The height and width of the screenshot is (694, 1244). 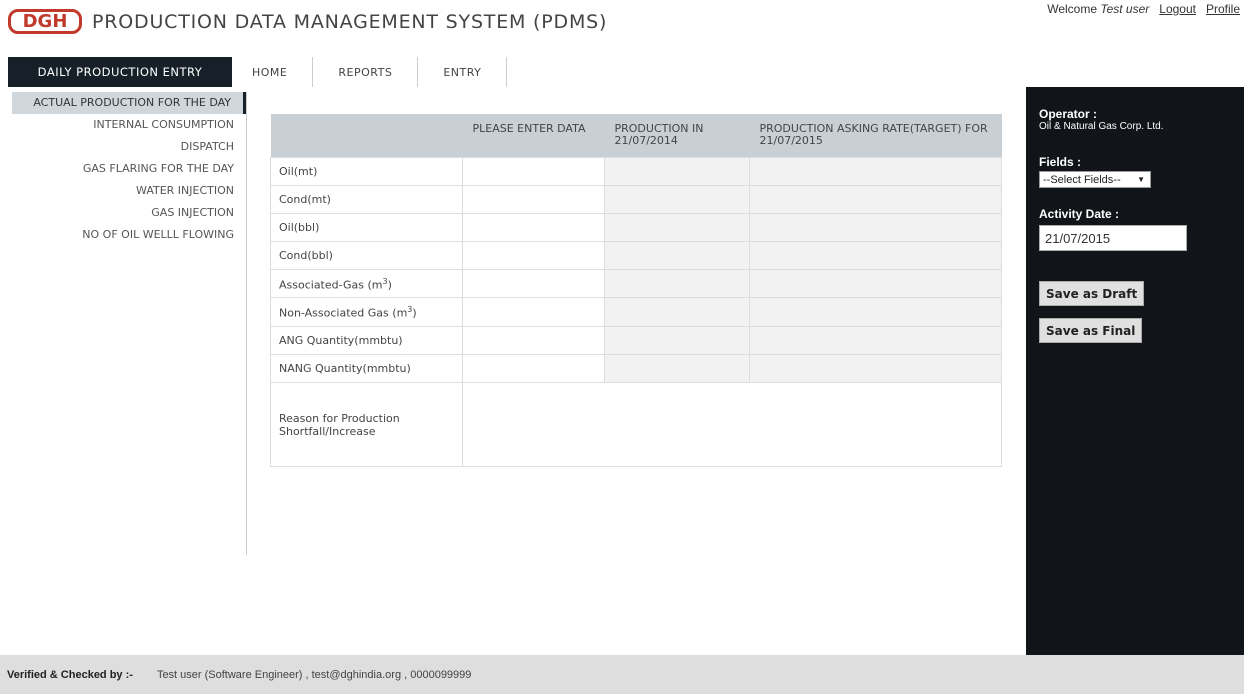 I want to click on row-label: ANG Quantity(mmbtu), so click(x=366, y=340).